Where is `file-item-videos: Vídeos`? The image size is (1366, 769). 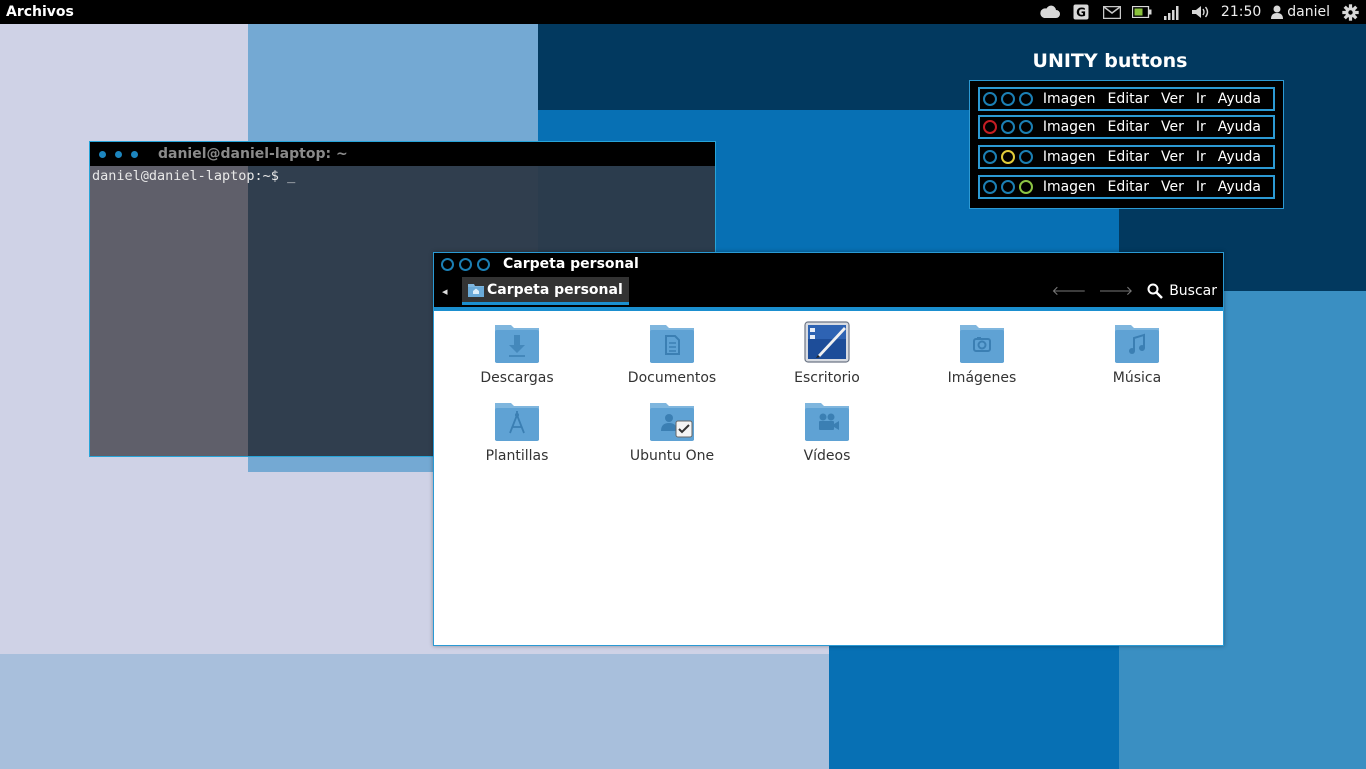
file-item-videos: Vídeos is located at coordinates (827, 426).